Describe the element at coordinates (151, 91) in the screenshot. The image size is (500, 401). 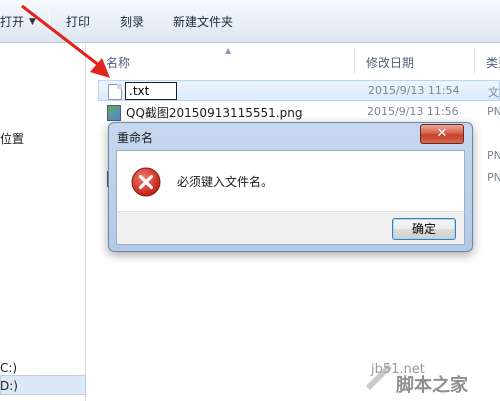
I see `rename-input: .txt` at that location.